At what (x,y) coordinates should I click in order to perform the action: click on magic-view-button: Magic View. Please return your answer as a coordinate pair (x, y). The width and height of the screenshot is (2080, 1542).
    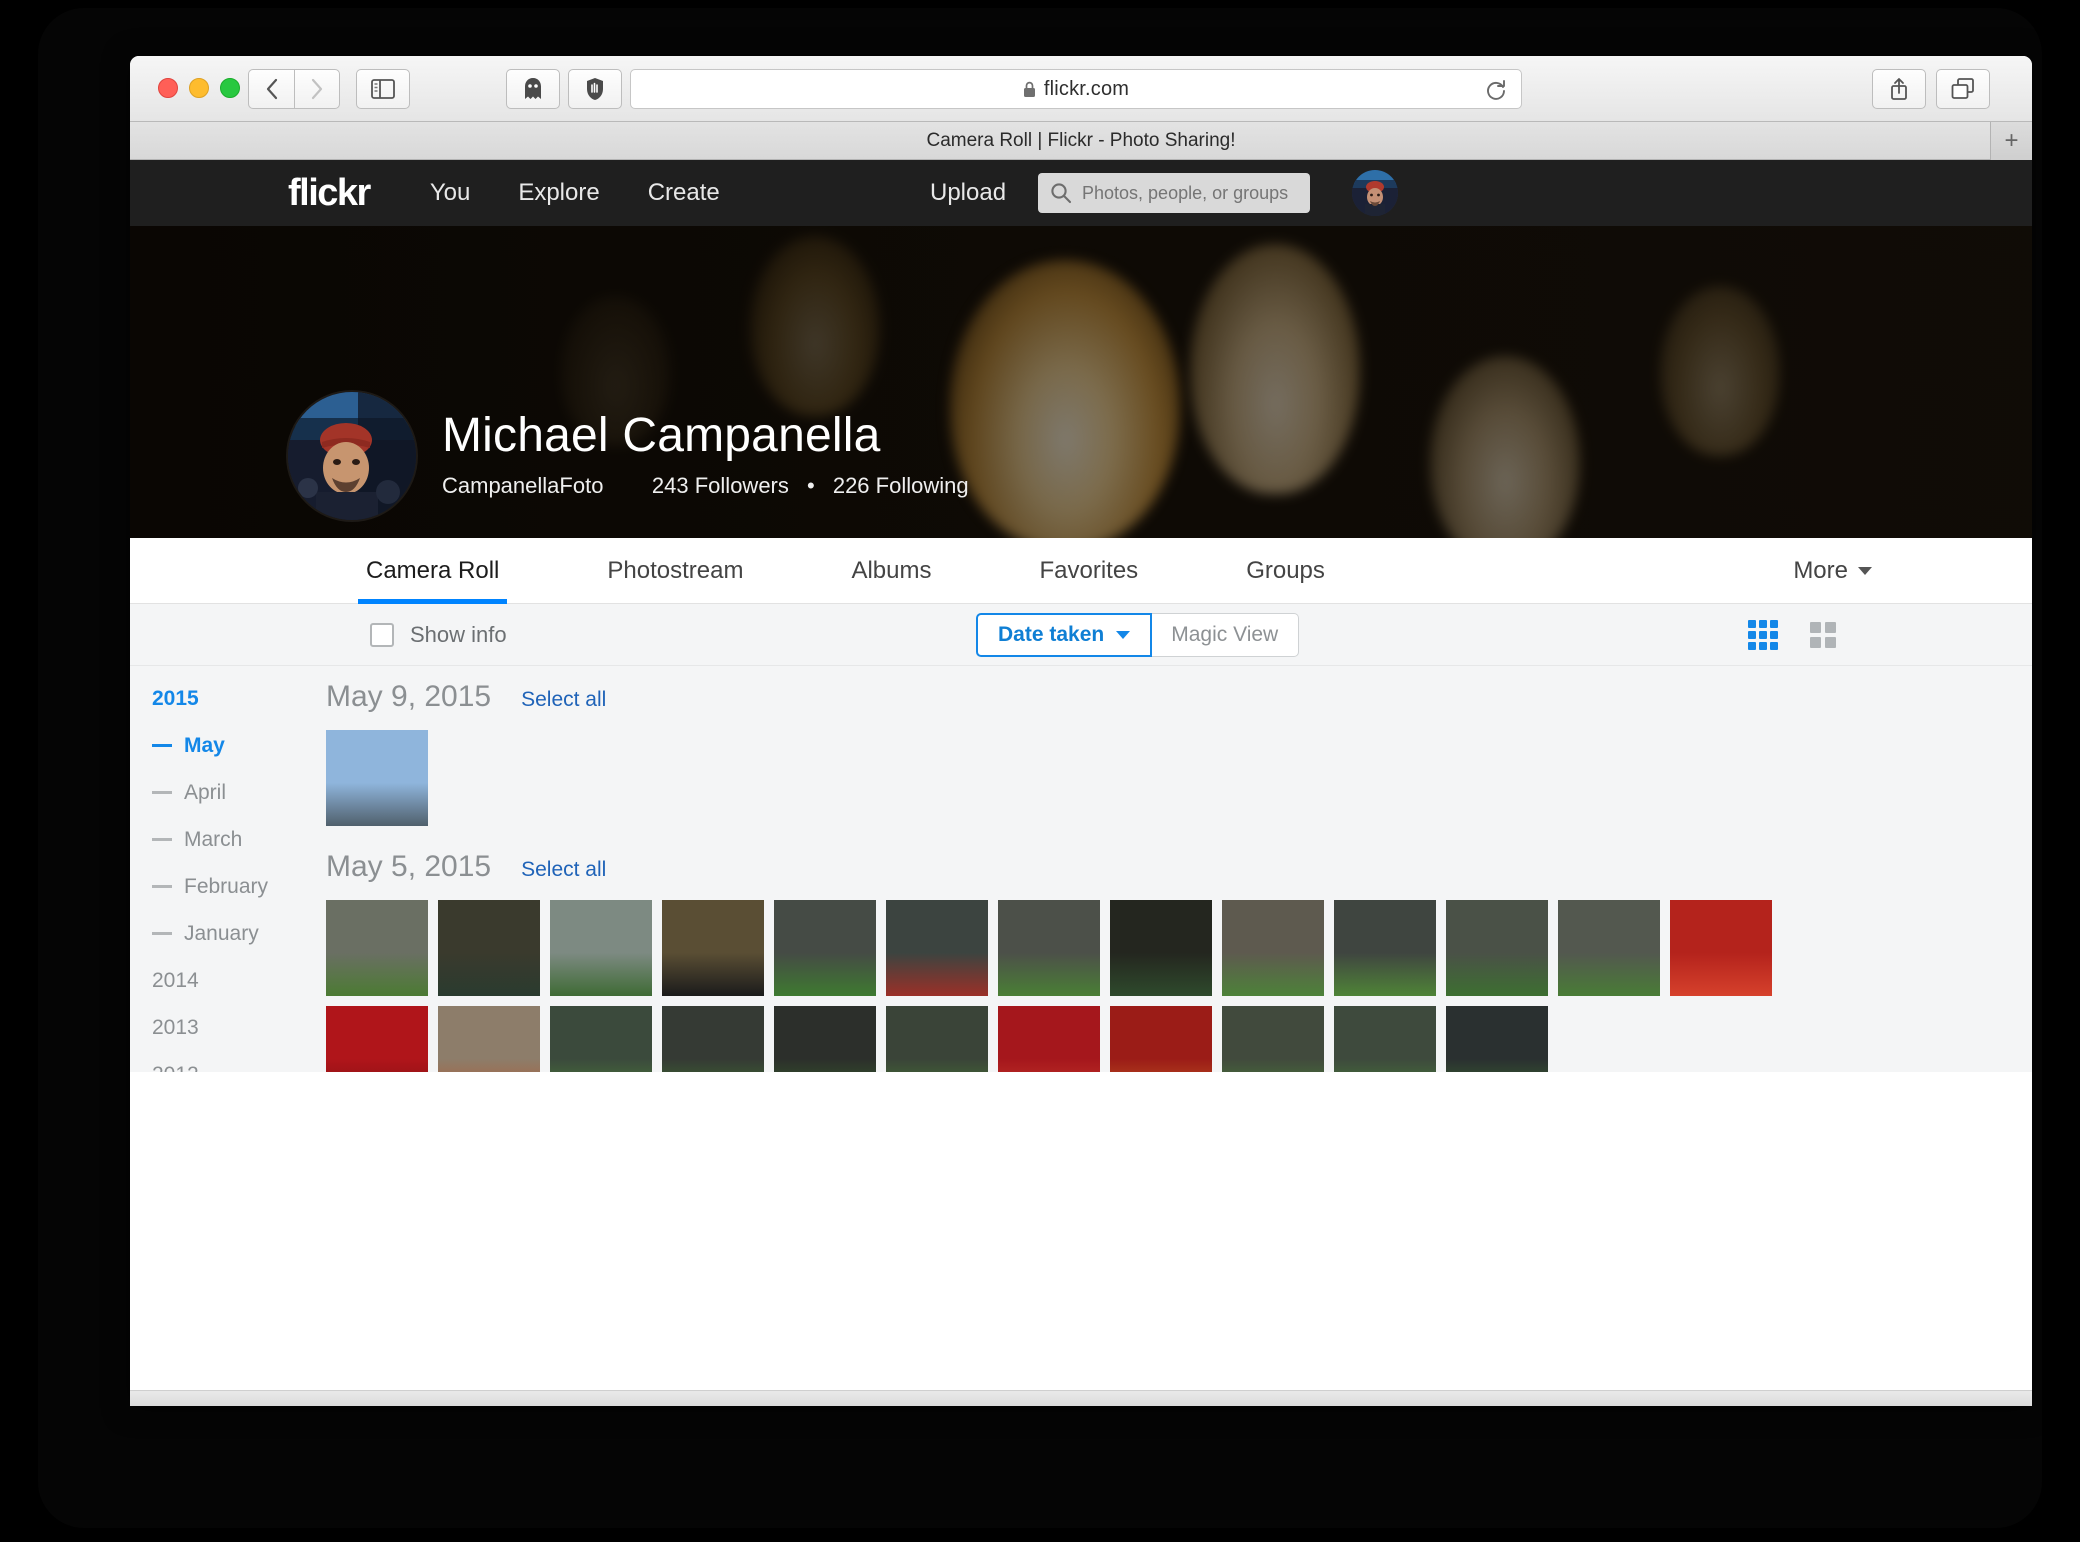
    Looking at the image, I should click on (1225, 634).